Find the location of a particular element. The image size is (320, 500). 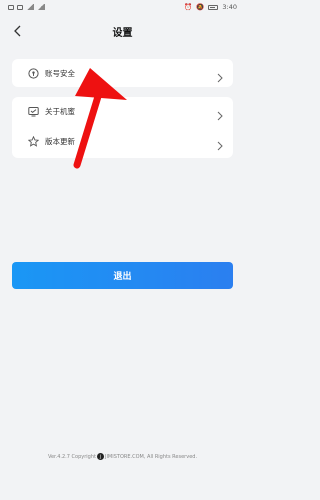

about-icon is located at coordinates (33, 111).